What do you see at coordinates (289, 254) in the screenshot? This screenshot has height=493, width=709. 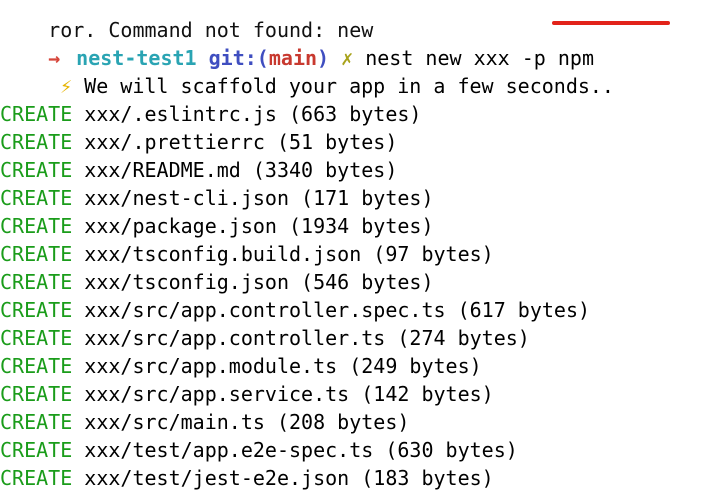 I see `file-detail: xxx/tsconfig.build.json (97 bytes)` at bounding box center [289, 254].